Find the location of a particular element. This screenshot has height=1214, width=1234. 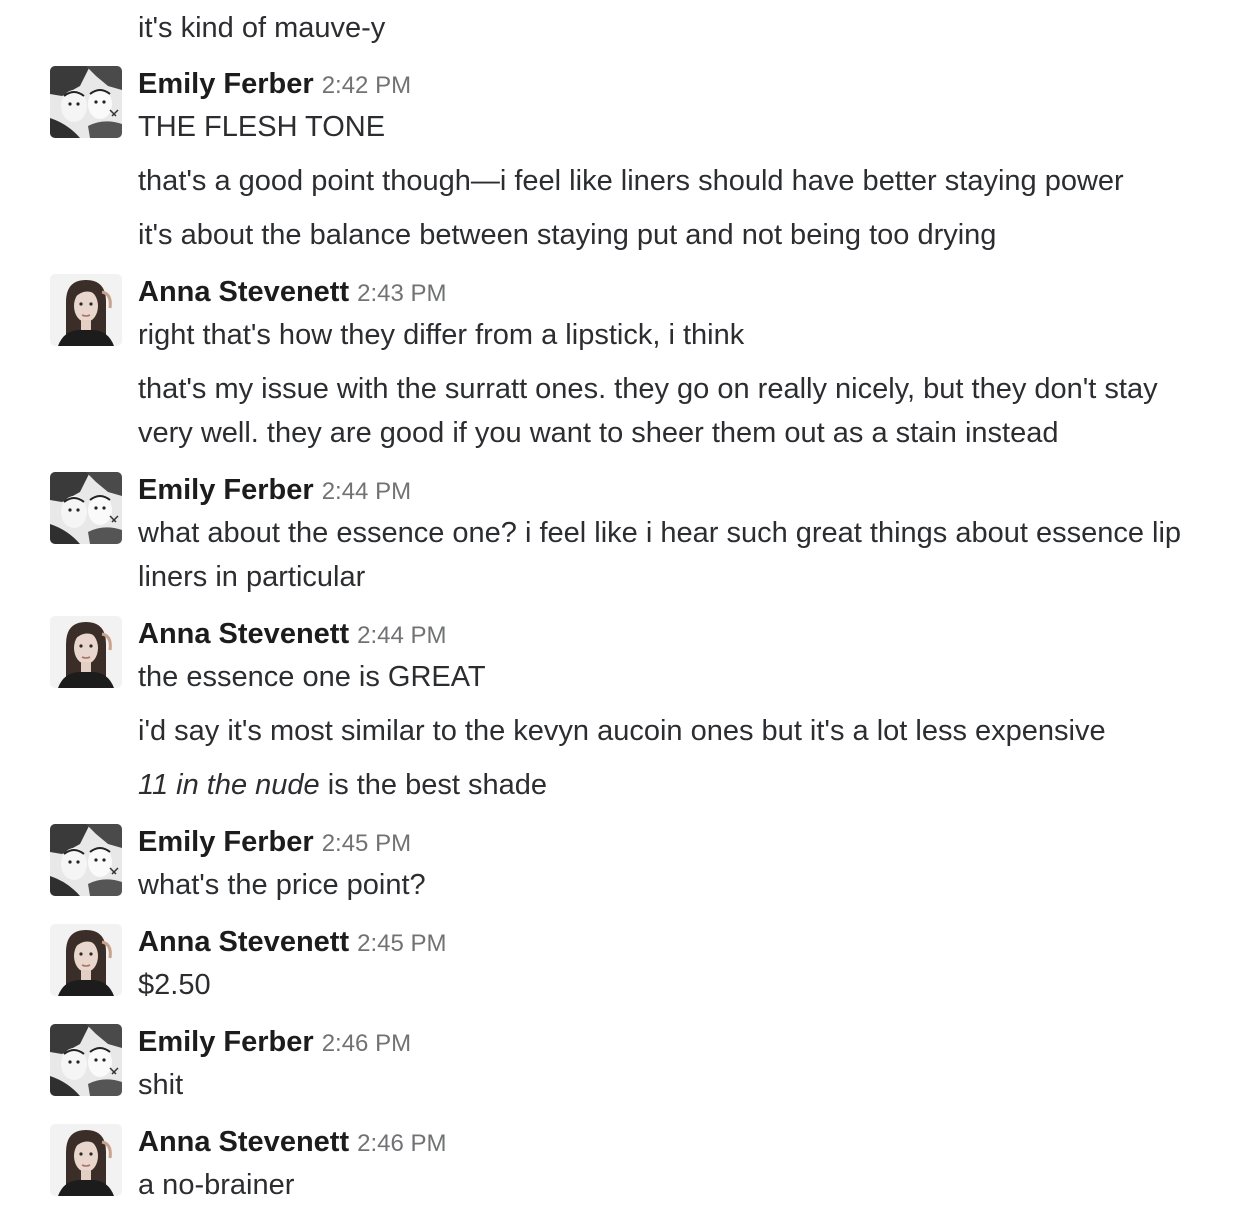

shade-name: 11 in the nude is located at coordinates (229, 785).